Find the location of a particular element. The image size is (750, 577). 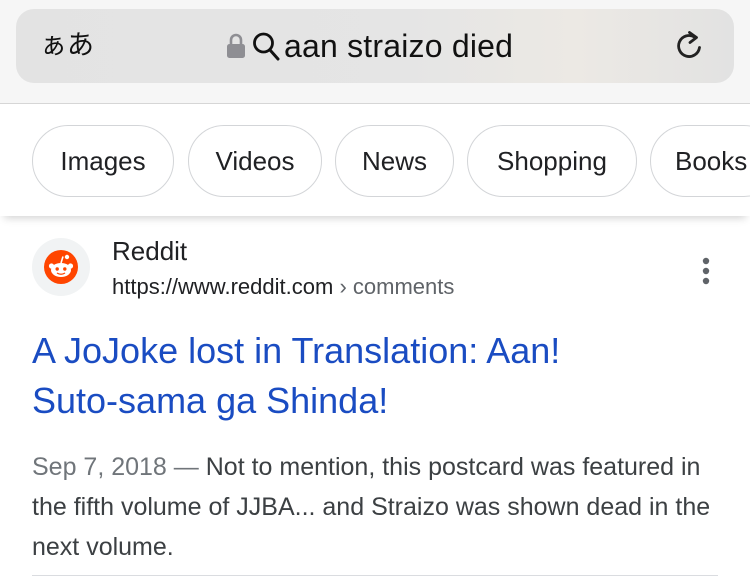

url-text: aan straizo died is located at coordinates (399, 46).